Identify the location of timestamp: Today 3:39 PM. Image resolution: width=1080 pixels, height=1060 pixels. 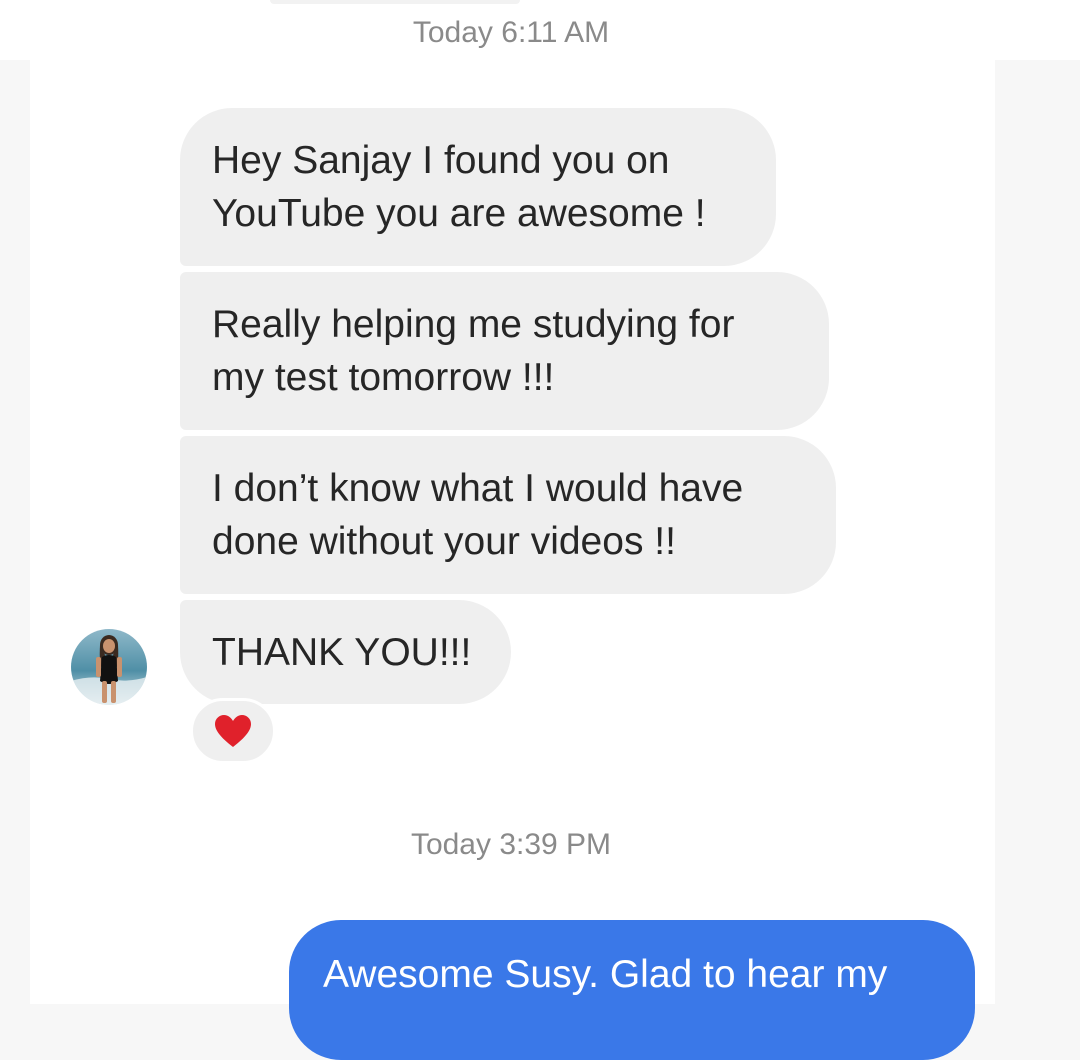
(511, 844).